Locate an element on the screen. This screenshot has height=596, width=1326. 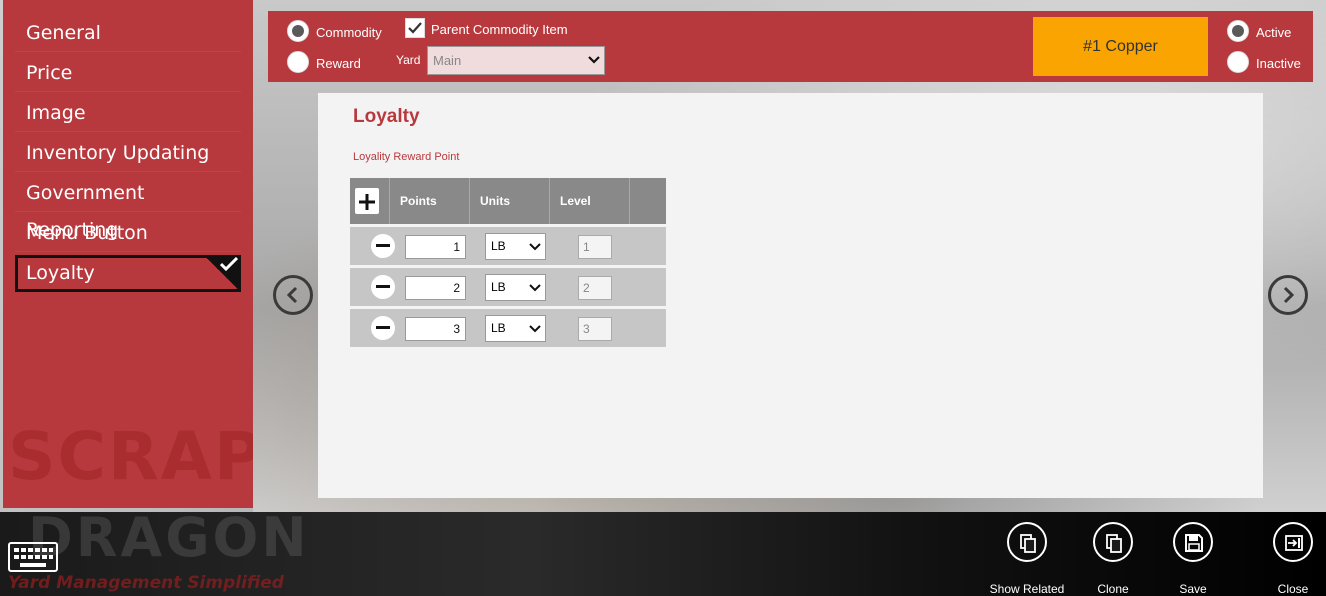
show-related-button: Show Related is located at coordinates (1027, 559).